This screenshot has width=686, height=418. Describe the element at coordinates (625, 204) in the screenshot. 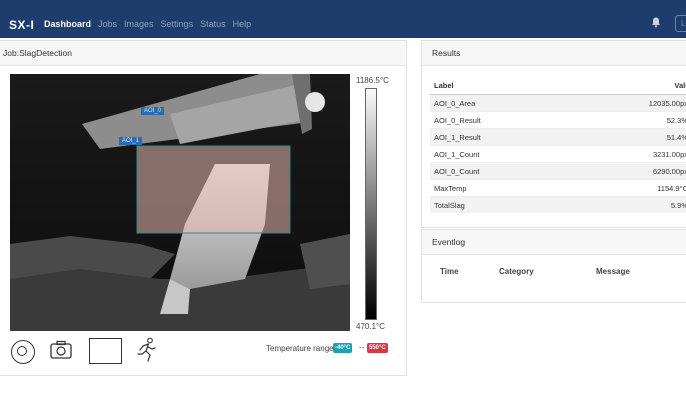

I see `row-value: 5.9%` at that location.